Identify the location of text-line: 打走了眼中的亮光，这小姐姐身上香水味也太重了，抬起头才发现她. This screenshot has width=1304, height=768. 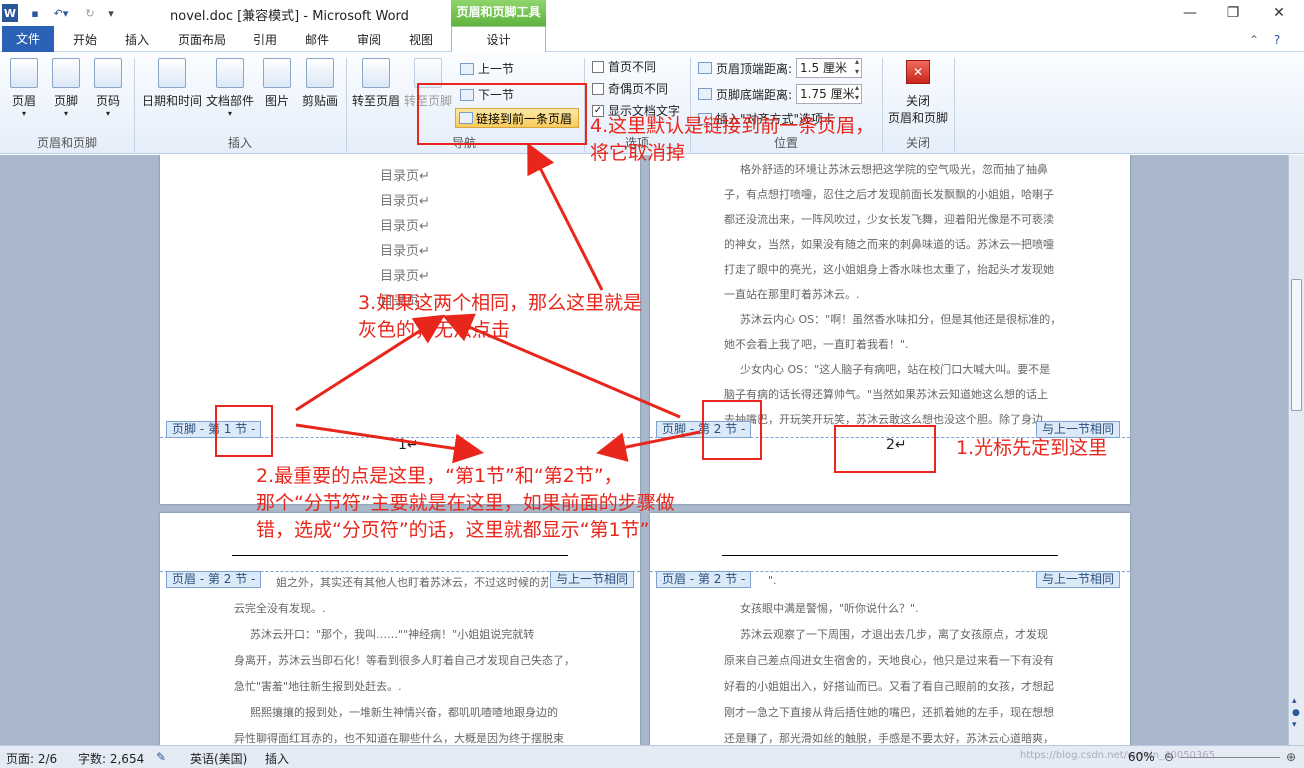
(889, 269).